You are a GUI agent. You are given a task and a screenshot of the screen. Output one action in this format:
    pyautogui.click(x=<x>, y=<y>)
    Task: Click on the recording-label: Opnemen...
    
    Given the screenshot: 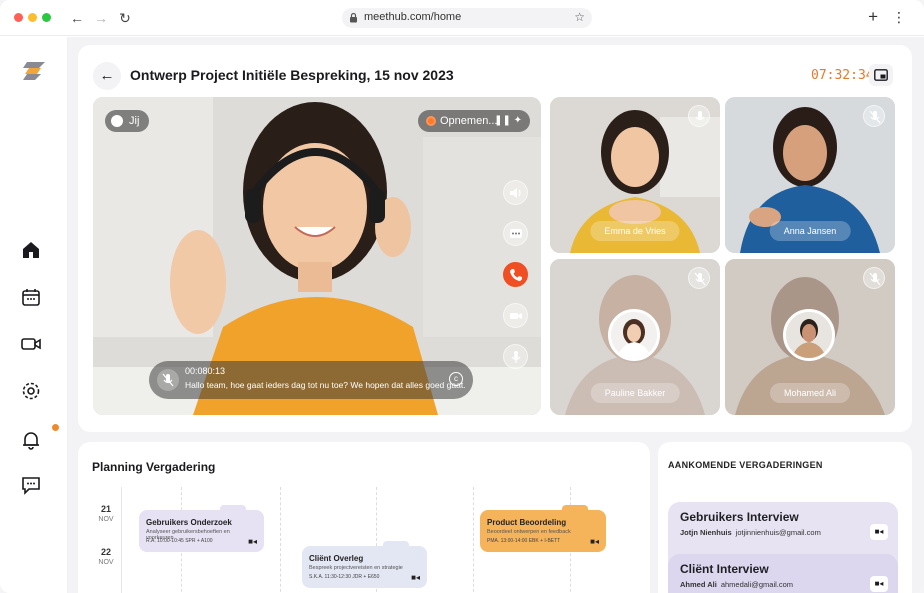 What is the action you would take?
    pyautogui.click(x=469, y=121)
    